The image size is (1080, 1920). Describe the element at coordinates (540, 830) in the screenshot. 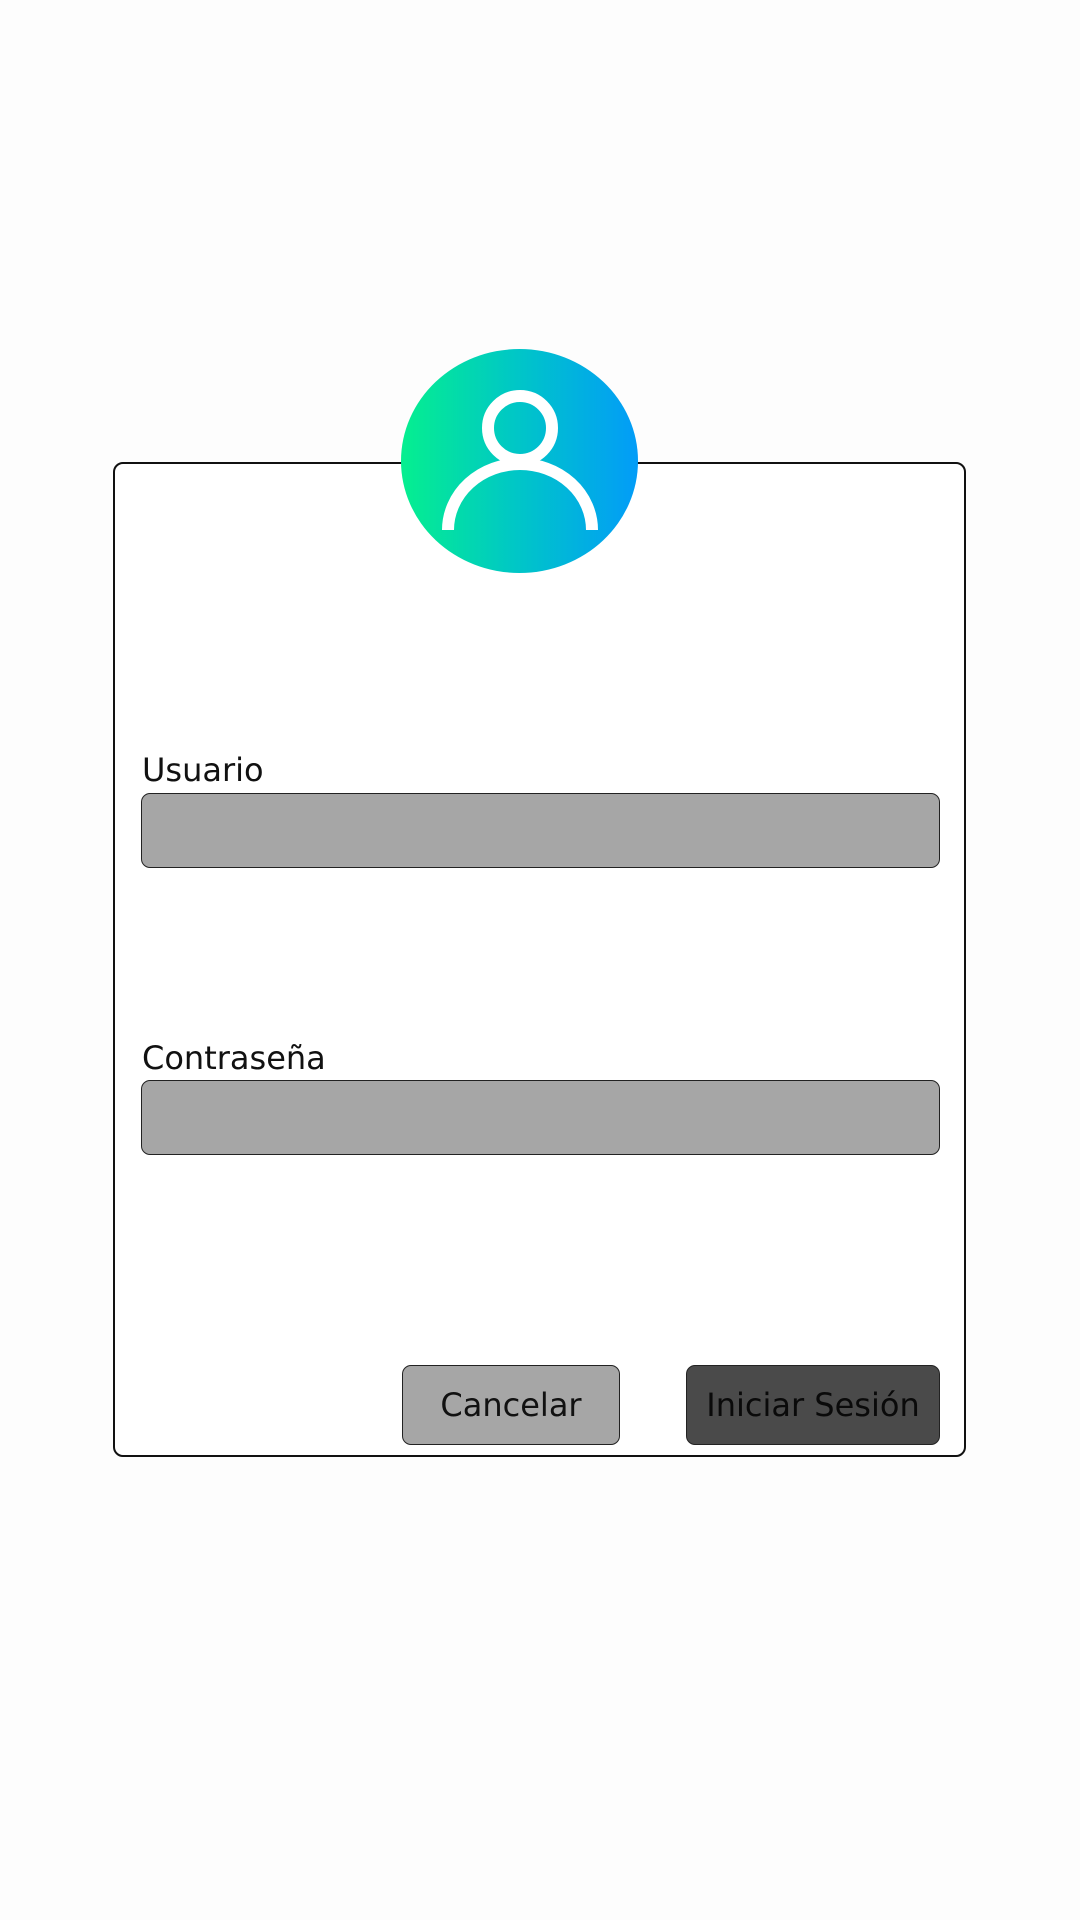

I see `username-input` at that location.